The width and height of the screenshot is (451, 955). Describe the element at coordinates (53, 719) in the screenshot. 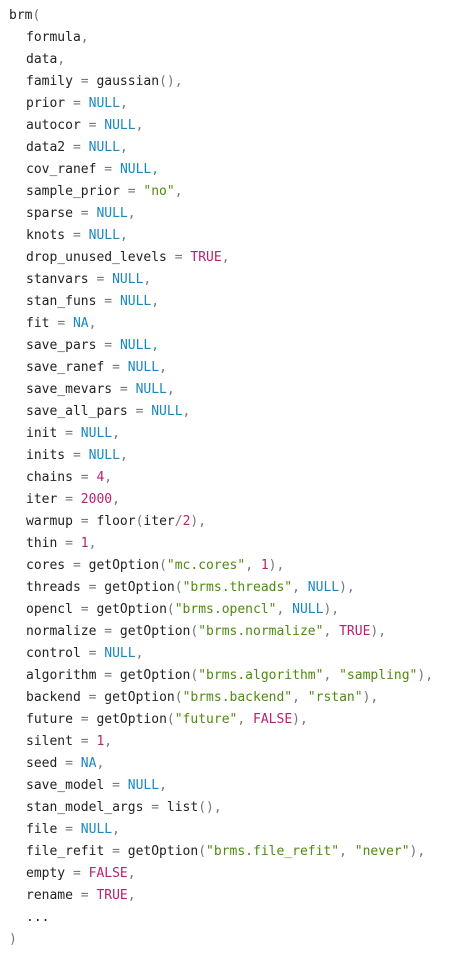

I see `code-token-plain: future` at that location.